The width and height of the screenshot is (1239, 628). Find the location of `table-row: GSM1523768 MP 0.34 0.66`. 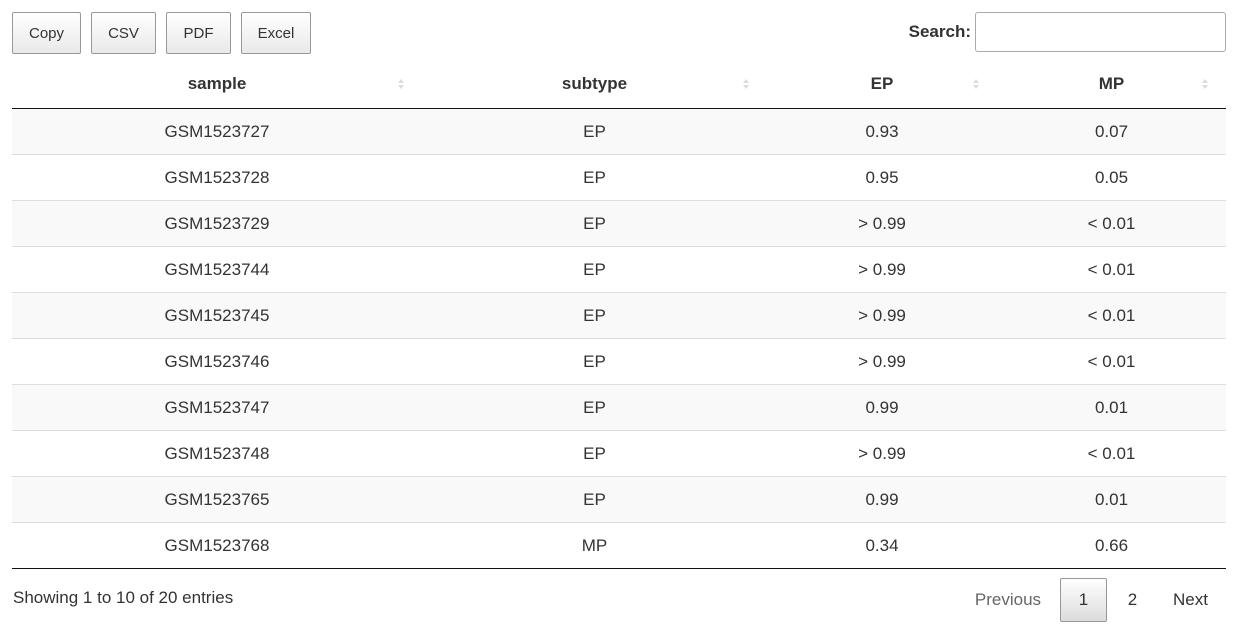

table-row: GSM1523768 MP 0.34 0.66 is located at coordinates (619, 545).